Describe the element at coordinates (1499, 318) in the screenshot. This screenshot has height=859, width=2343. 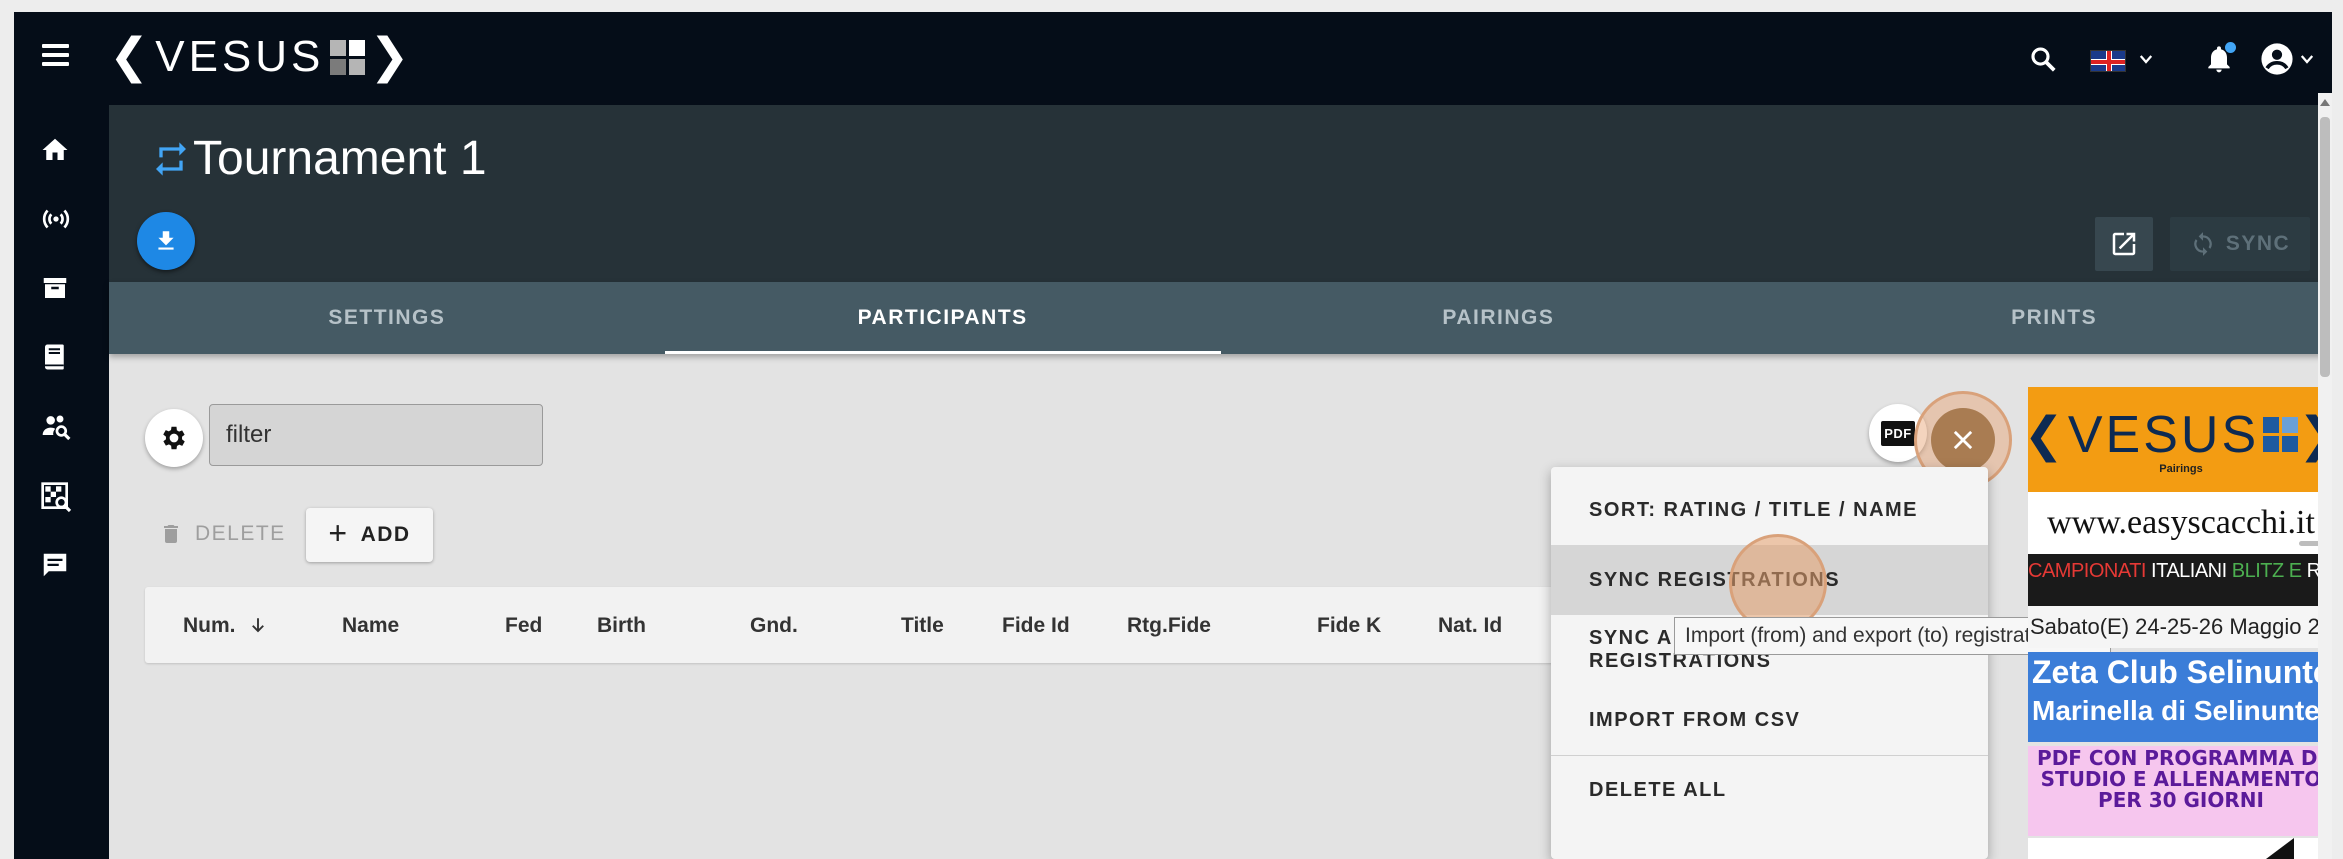
I see `tab-pairings: PAIRINGS` at that location.